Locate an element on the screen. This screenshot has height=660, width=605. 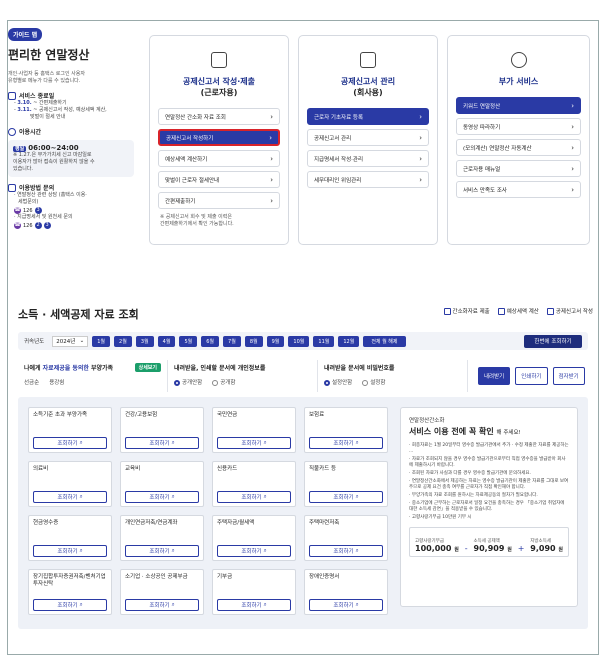
menu-item: 근로자용 매뉴얼 › is located at coordinates (518, 168).